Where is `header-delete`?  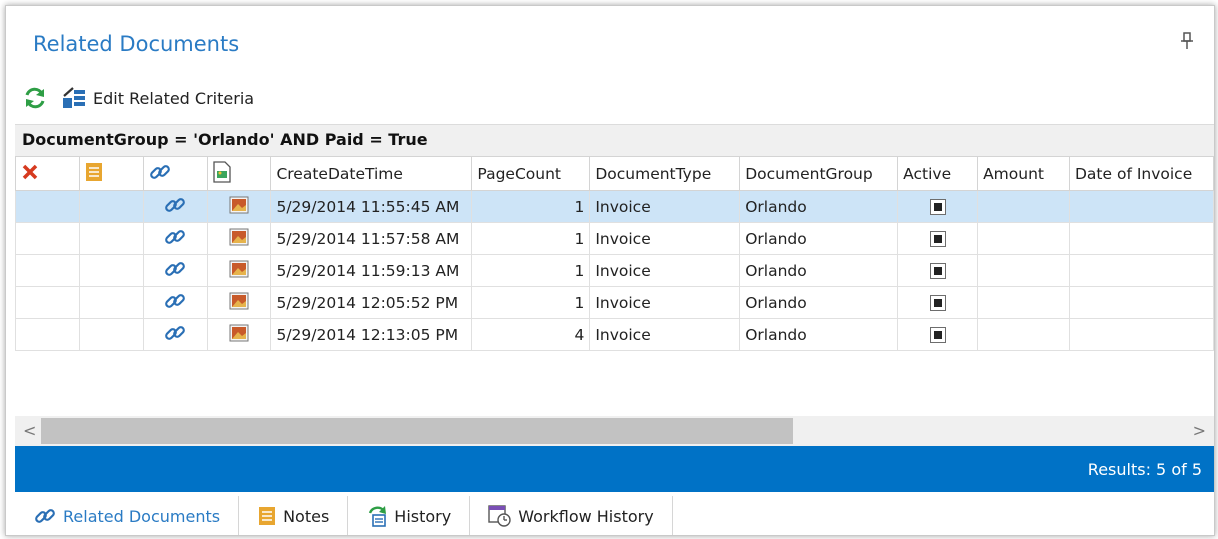 header-delete is located at coordinates (47, 173).